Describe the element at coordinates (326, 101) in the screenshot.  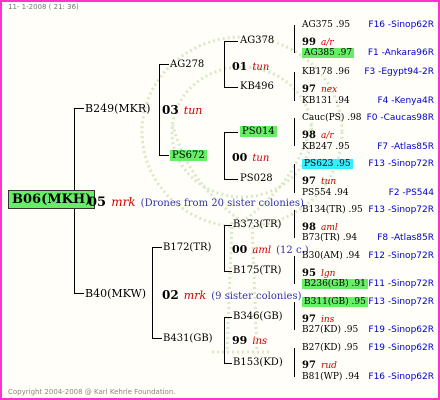
I see `ancestor-row: KB131 .94` at that location.